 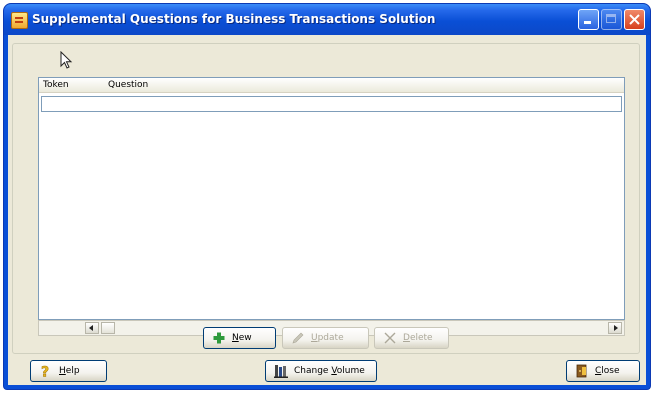 I want to click on new-button: New, so click(x=239, y=338).